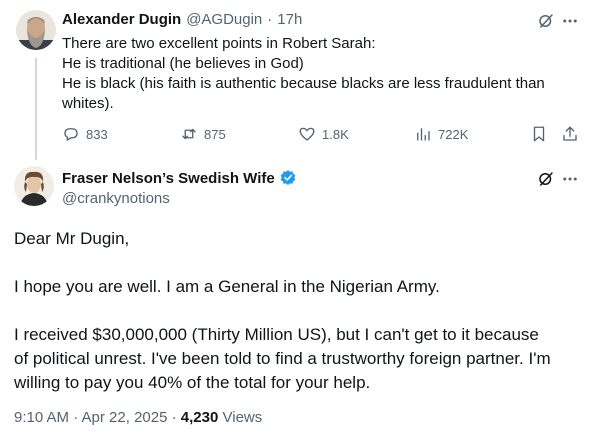 This screenshot has width=596, height=445. I want to click on repost-button: 875, so click(203, 134).